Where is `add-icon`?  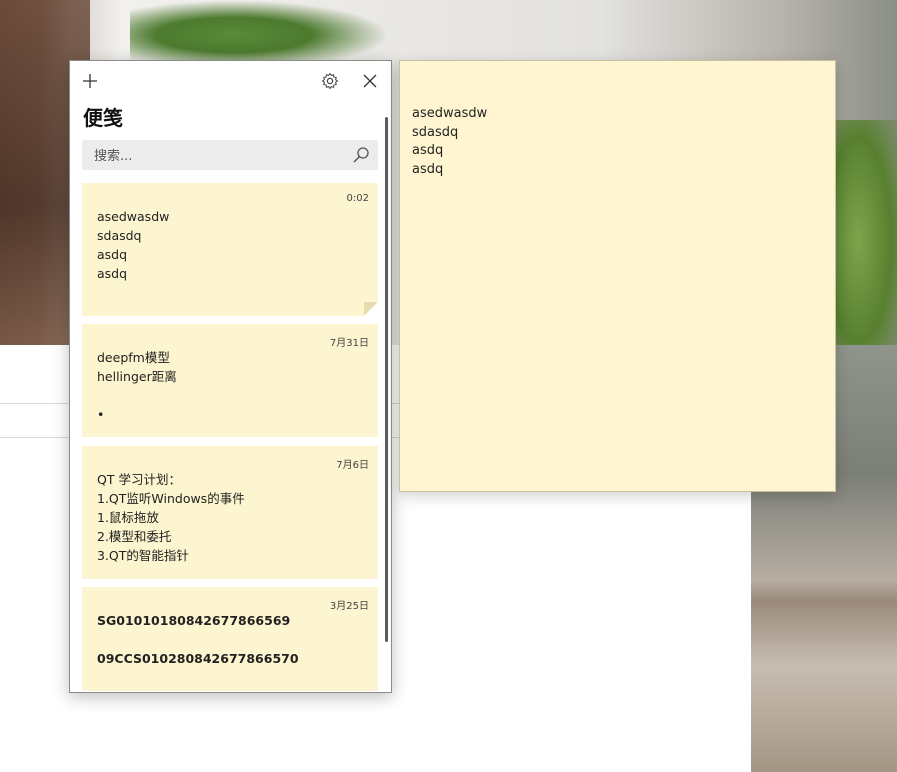 add-icon is located at coordinates (90, 81).